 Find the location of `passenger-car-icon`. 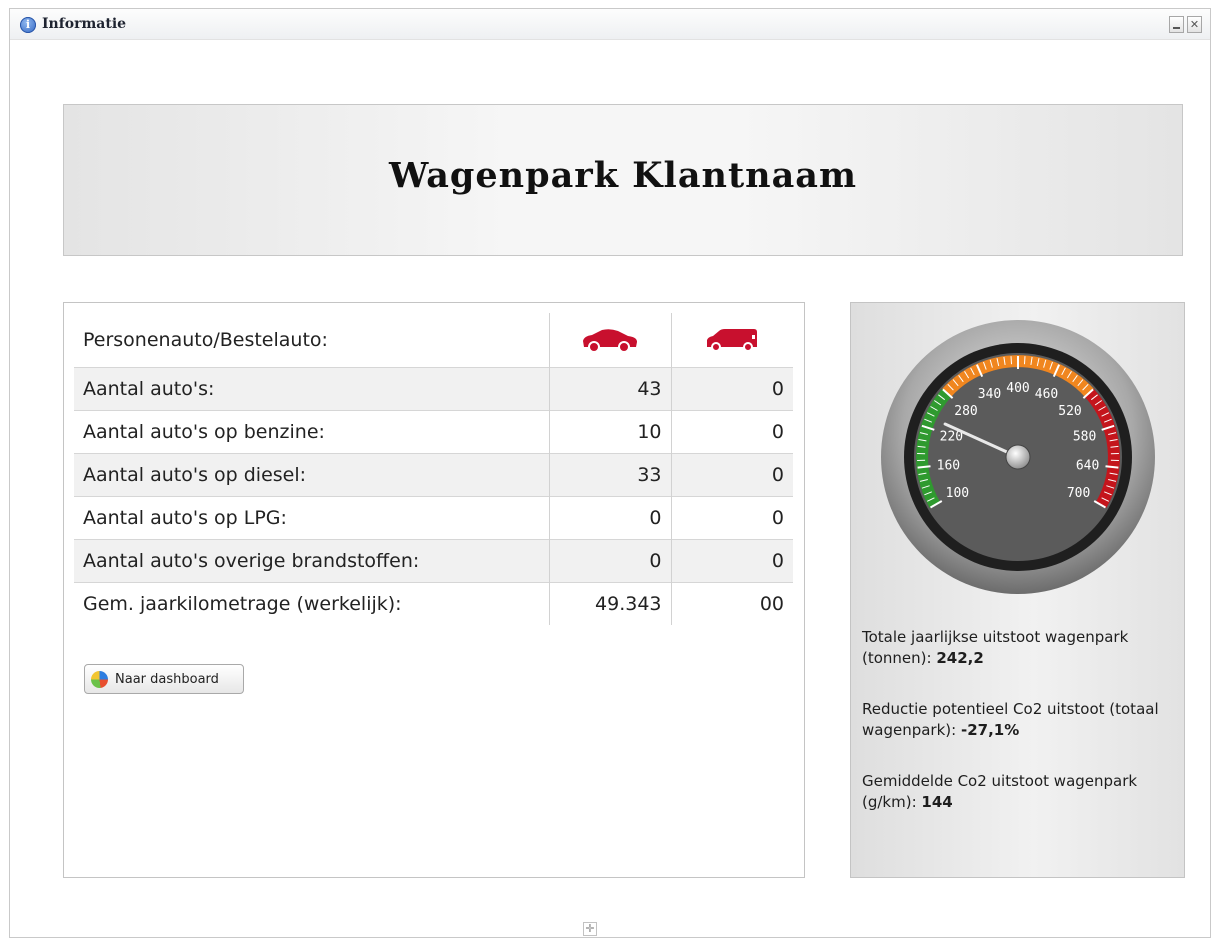

passenger-car-icon is located at coordinates (610, 340).